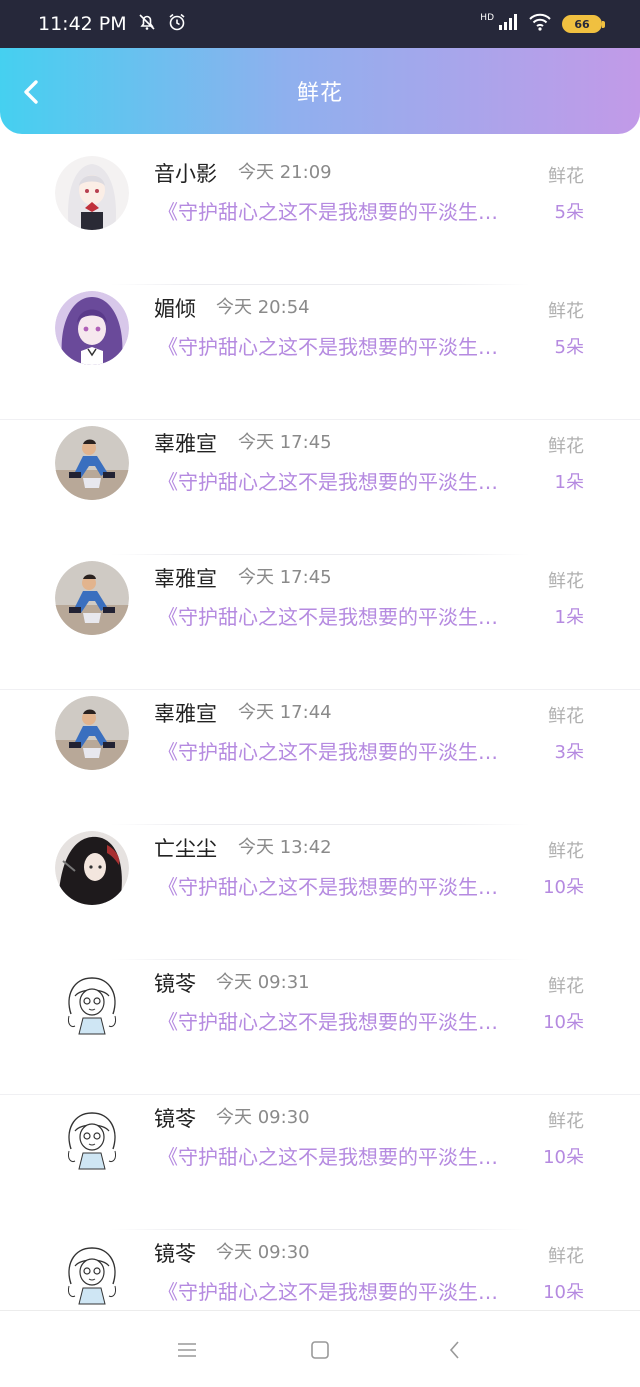 This screenshot has height=1387, width=640. I want to click on menu-icon, so click(187, 1350).